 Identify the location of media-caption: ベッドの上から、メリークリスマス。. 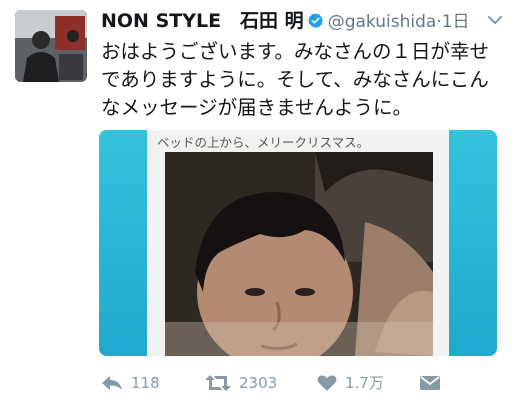
(263, 142).